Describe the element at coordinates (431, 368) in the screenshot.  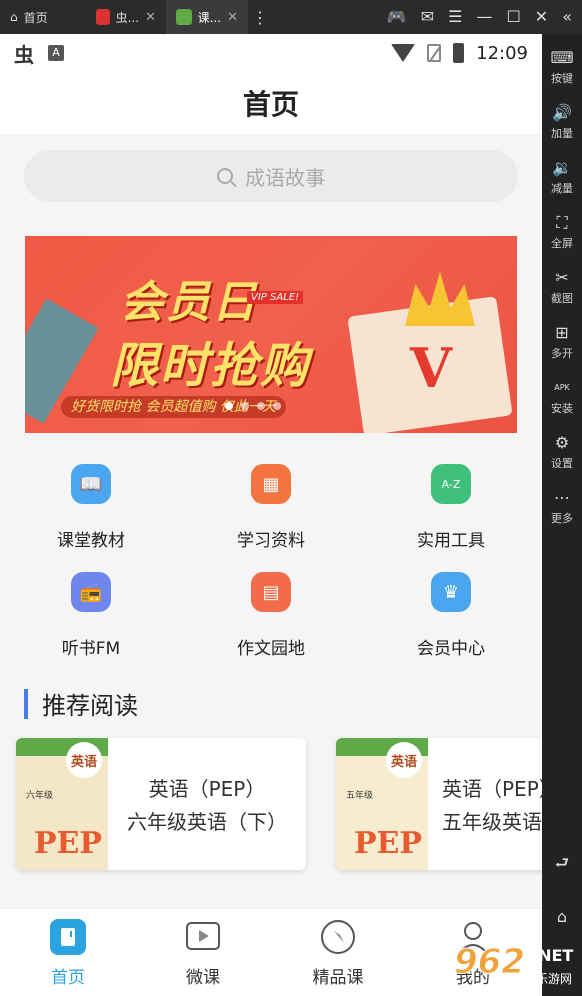
I see `vip-logo: V` at that location.